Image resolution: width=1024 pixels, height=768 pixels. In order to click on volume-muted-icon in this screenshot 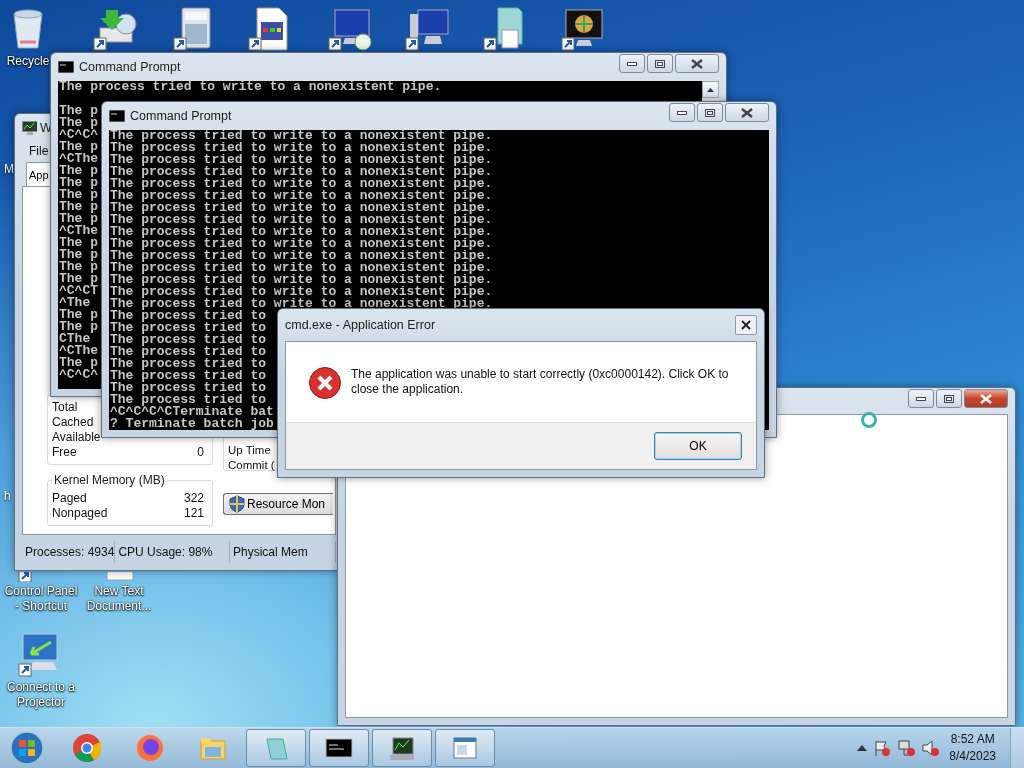, I will do `click(930, 748)`.